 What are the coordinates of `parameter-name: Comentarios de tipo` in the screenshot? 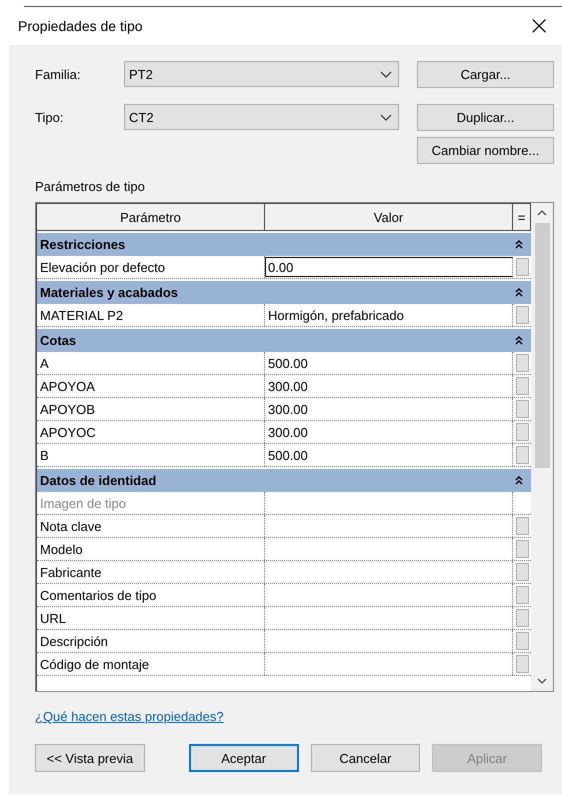 It's located at (151, 595).